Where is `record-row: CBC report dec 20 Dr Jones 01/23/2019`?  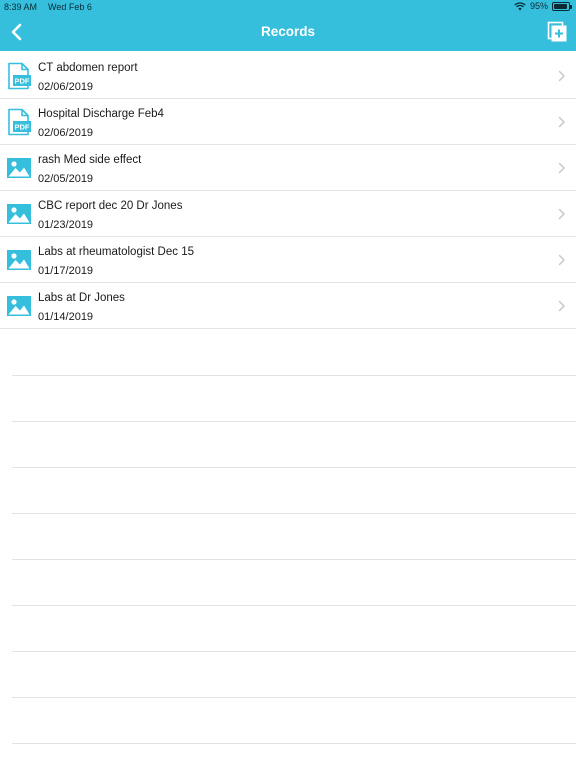 record-row: CBC report dec 20 Dr Jones 01/23/2019 is located at coordinates (288, 214).